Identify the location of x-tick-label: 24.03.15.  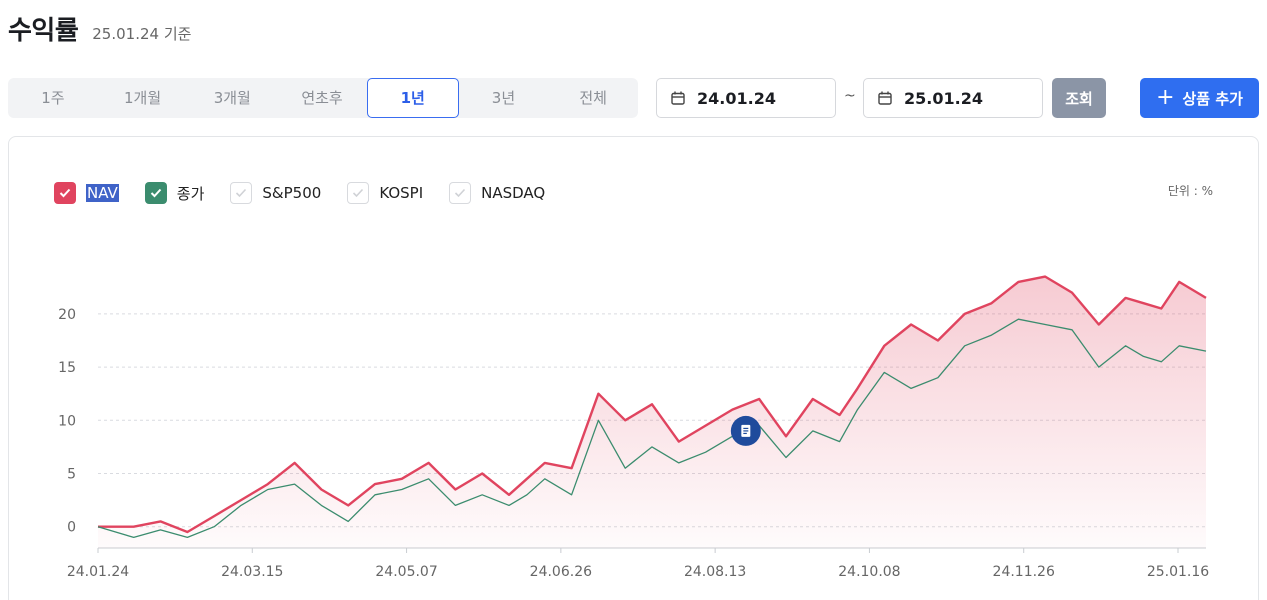
(252, 572).